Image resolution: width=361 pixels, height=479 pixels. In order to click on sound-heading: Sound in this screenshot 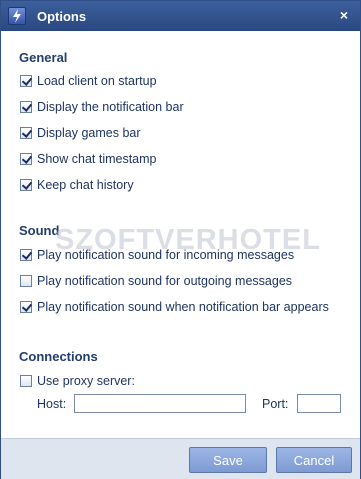, I will do `click(39, 230)`.